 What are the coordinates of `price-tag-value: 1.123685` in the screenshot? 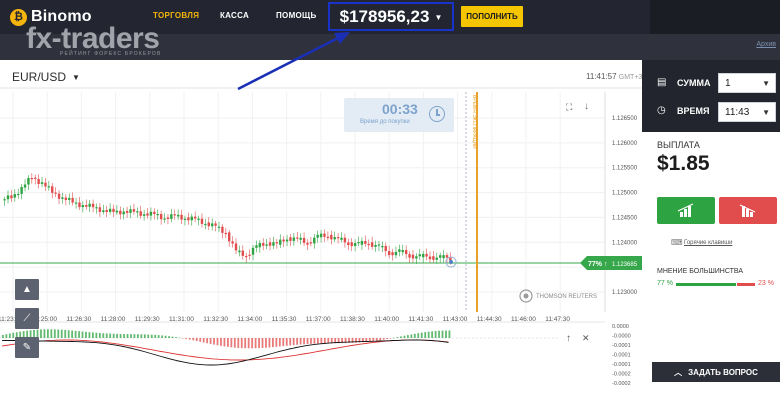 It's located at (625, 265).